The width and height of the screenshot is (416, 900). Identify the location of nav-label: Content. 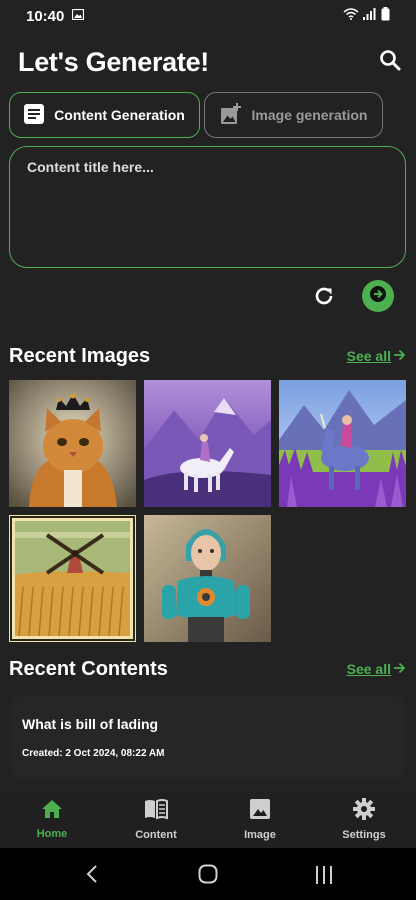
(156, 834).